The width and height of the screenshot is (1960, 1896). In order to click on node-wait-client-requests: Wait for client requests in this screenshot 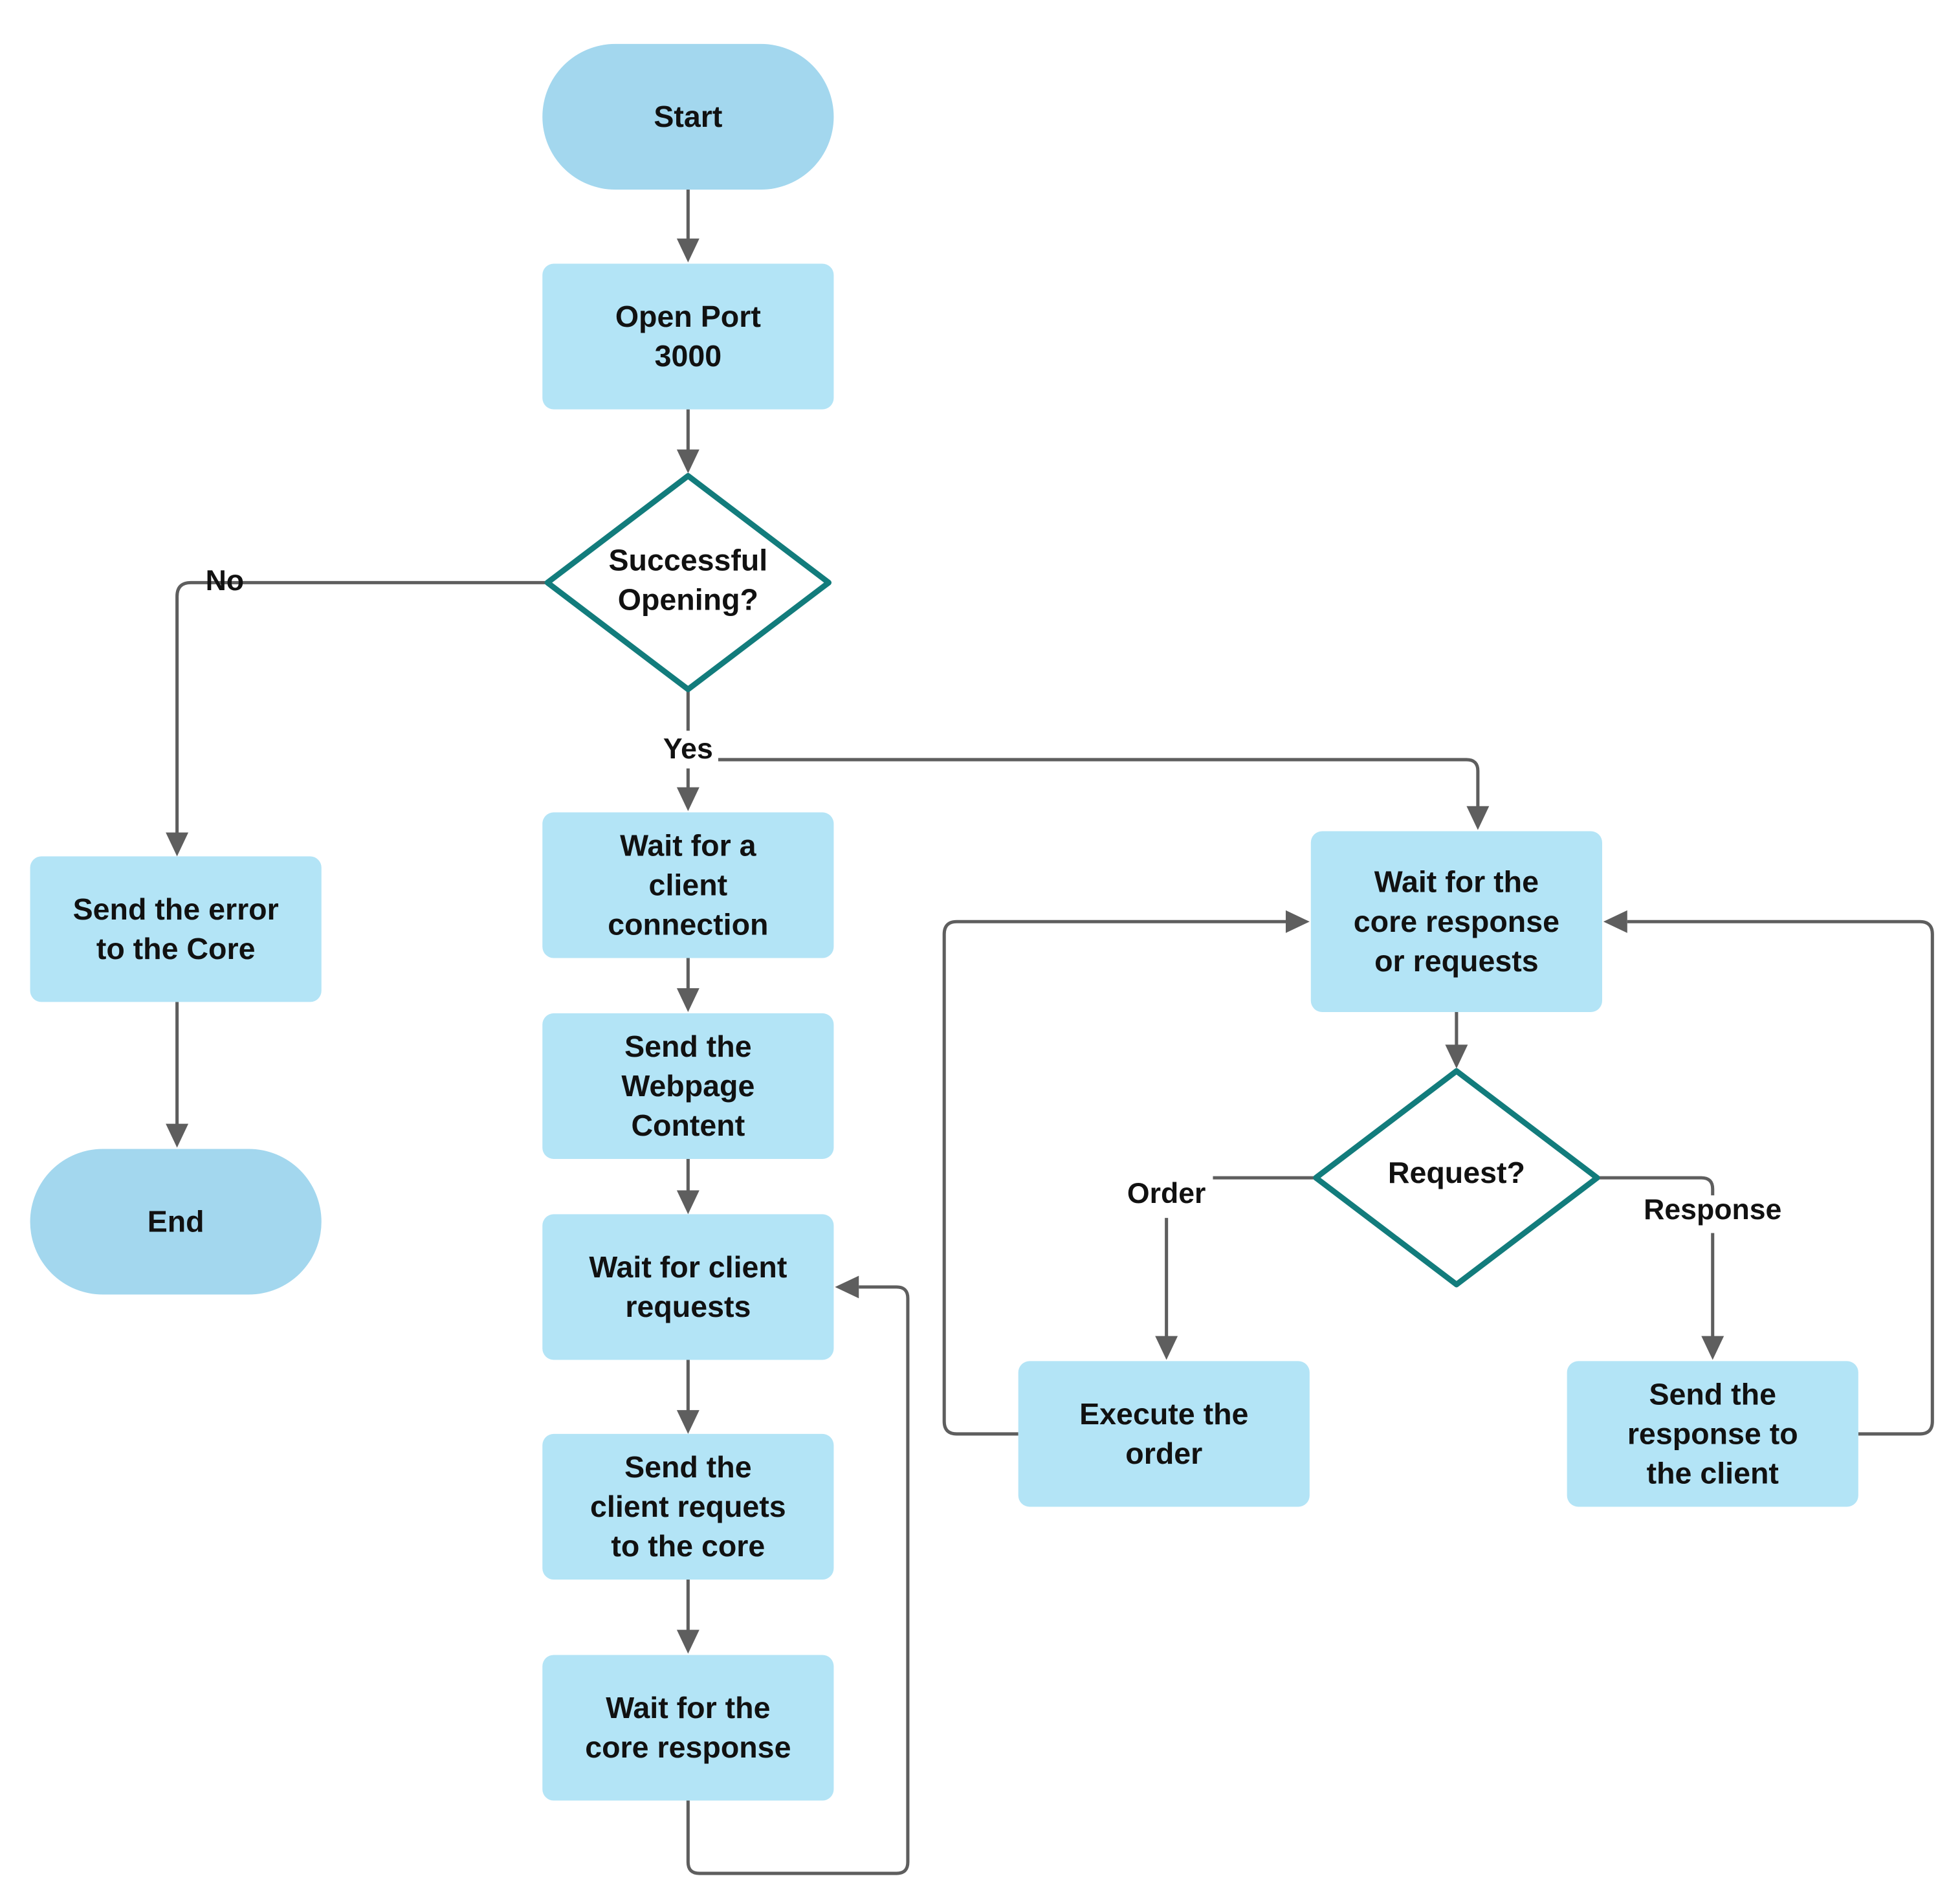, I will do `click(688, 1287)`.